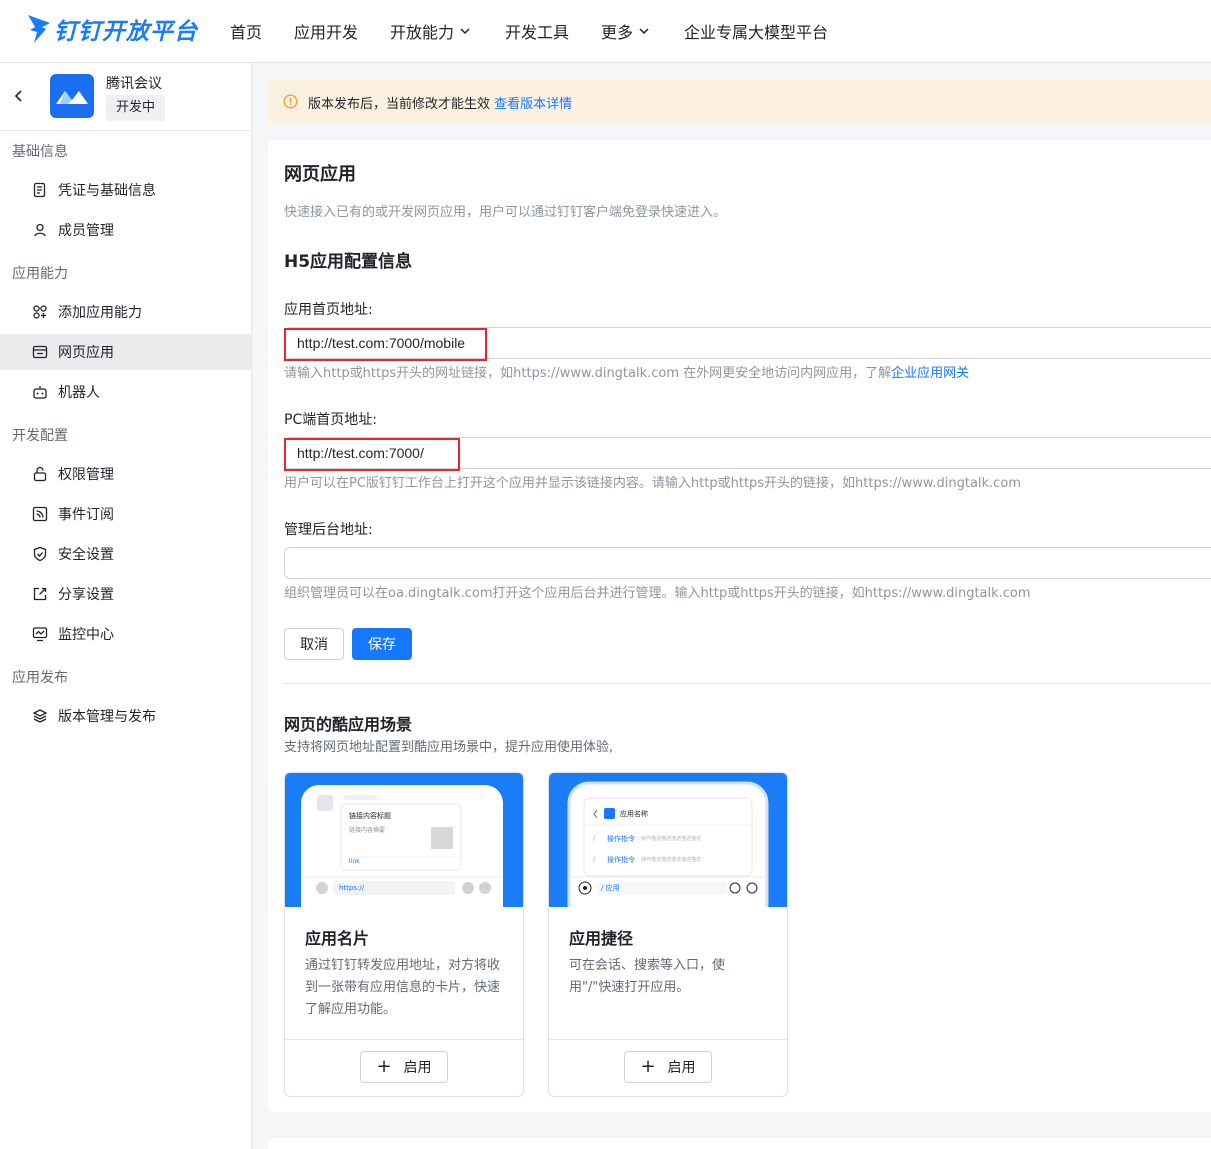  What do you see at coordinates (125, 190) in the screenshot?
I see `sidebar-item-credentials: 凭证与基础信息` at bounding box center [125, 190].